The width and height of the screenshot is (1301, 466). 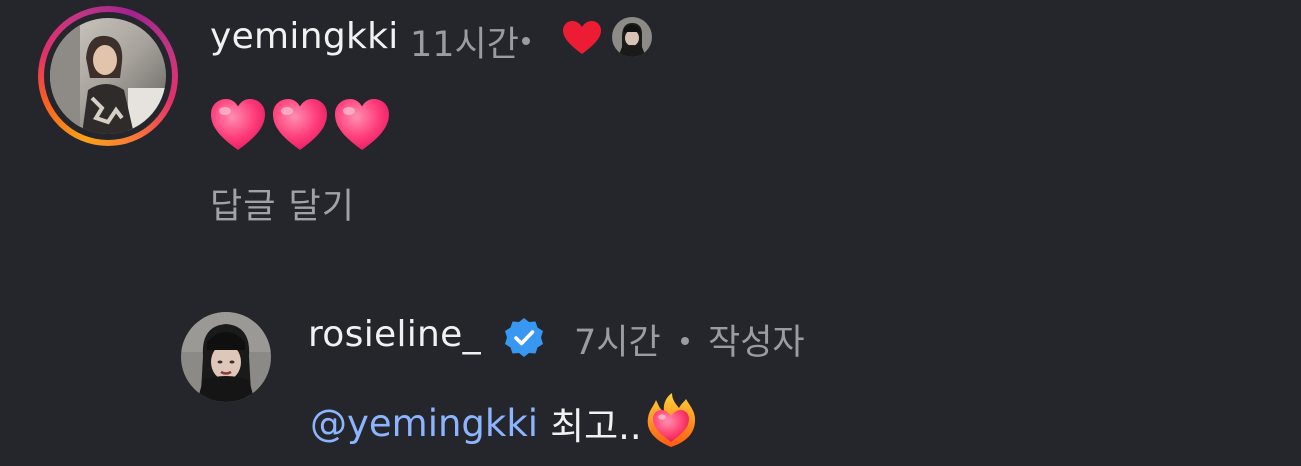 What do you see at coordinates (617, 343) in the screenshot?
I see `reply-time: 7시간` at bounding box center [617, 343].